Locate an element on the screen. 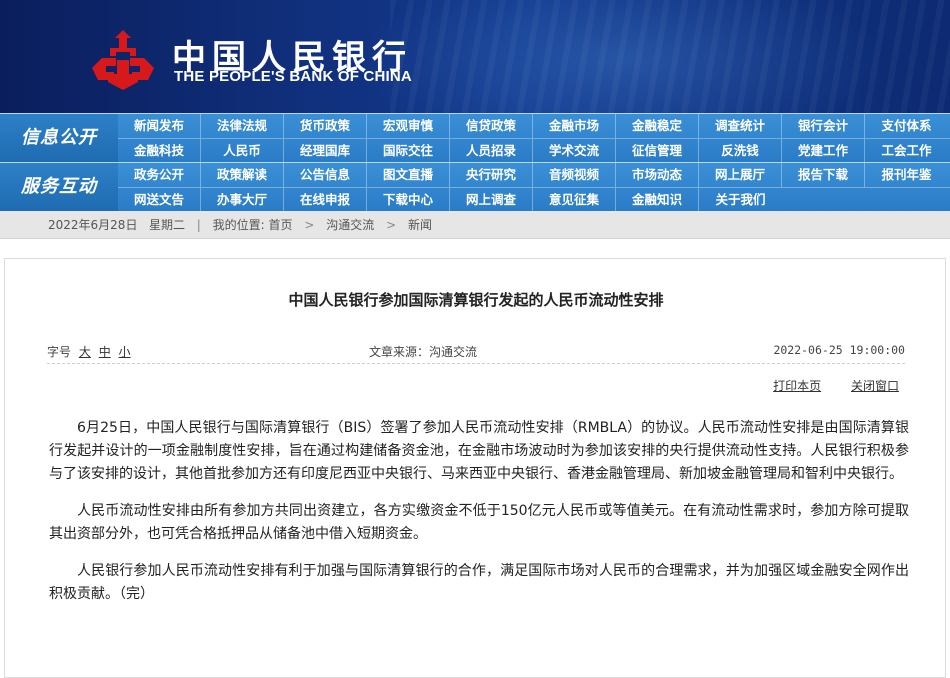  nav-item-announcements: 公告信息 is located at coordinates (325, 175).